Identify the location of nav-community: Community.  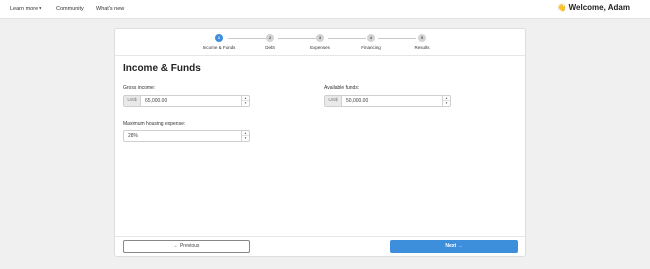
(70, 9).